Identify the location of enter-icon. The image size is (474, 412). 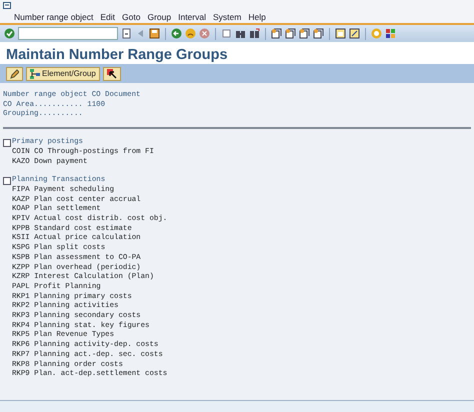
(9, 33).